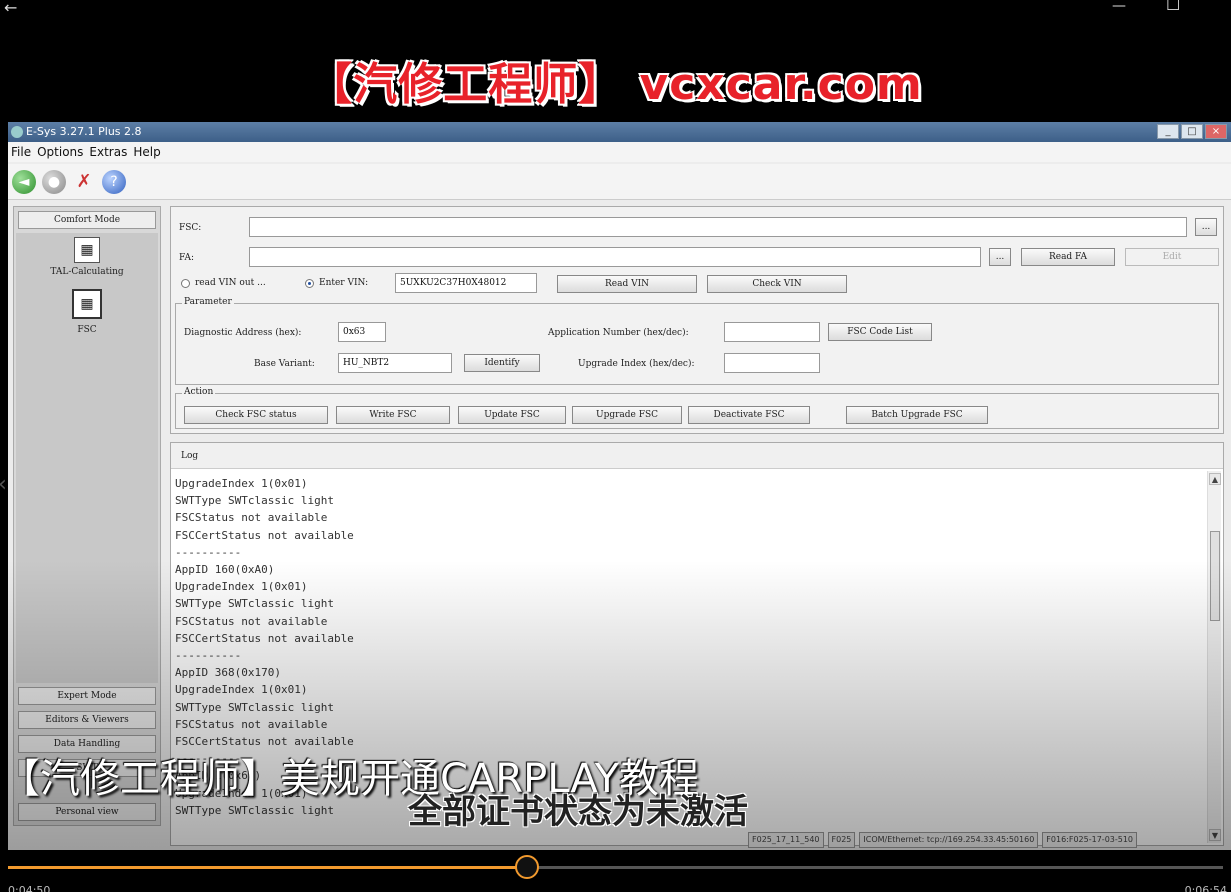 The width and height of the screenshot is (1231, 892). Describe the element at coordinates (618, 333) in the screenshot. I see `app-number-label: Application Number (hex/dec):` at that location.